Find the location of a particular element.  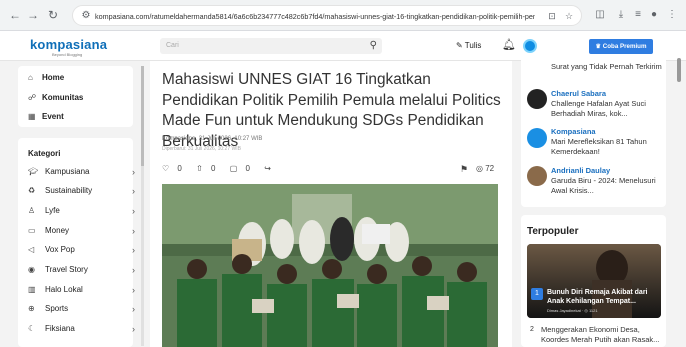

kategori-item-vox-pop: ◁ Vox Pop › is located at coordinates (81, 250).